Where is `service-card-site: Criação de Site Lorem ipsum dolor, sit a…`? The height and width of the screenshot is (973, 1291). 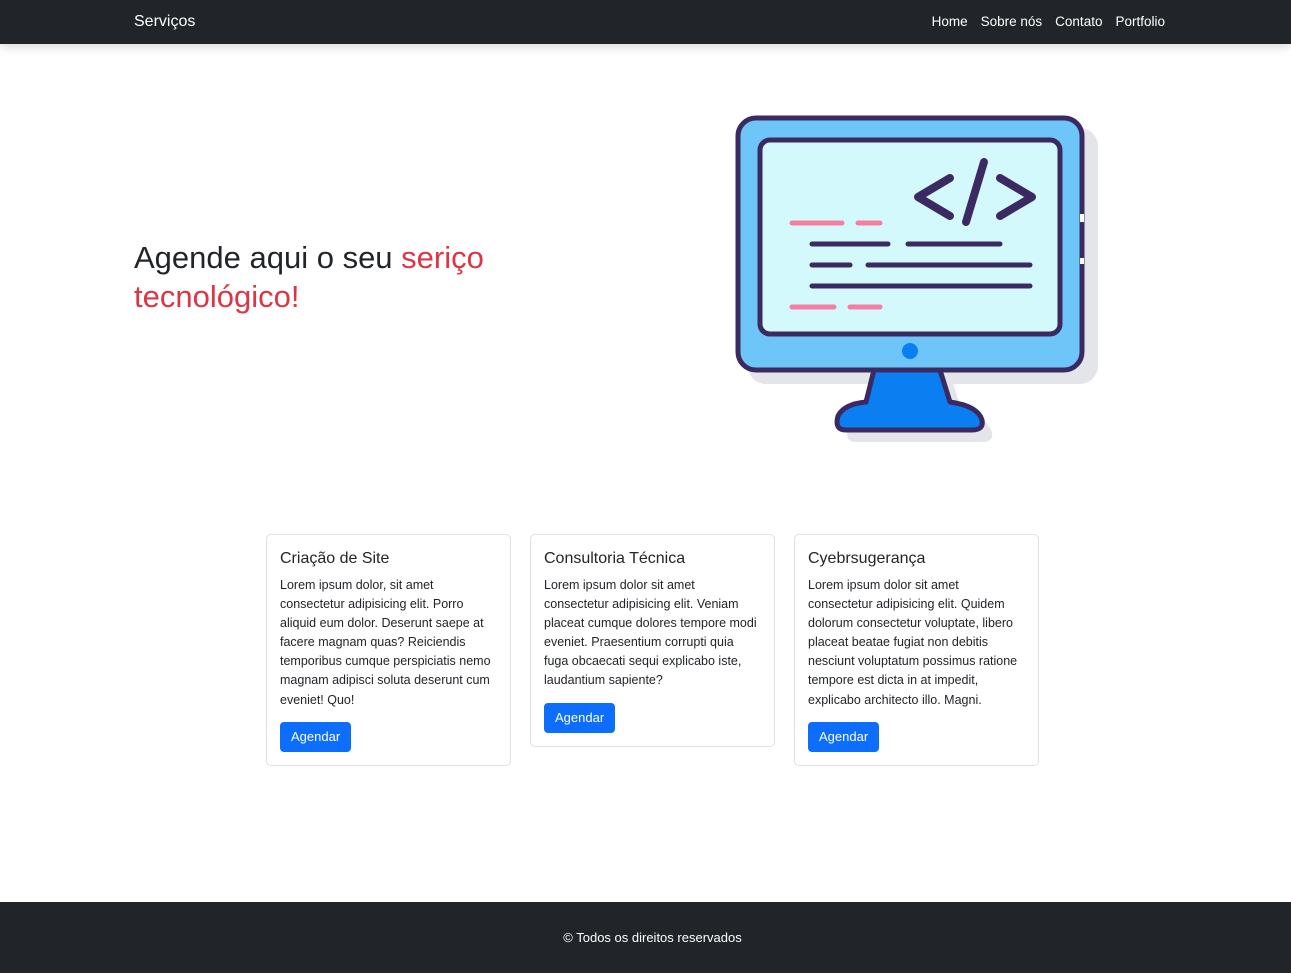
service-card-site: Criação de Site Lorem ipsum dolor, sit a… is located at coordinates (388, 650).